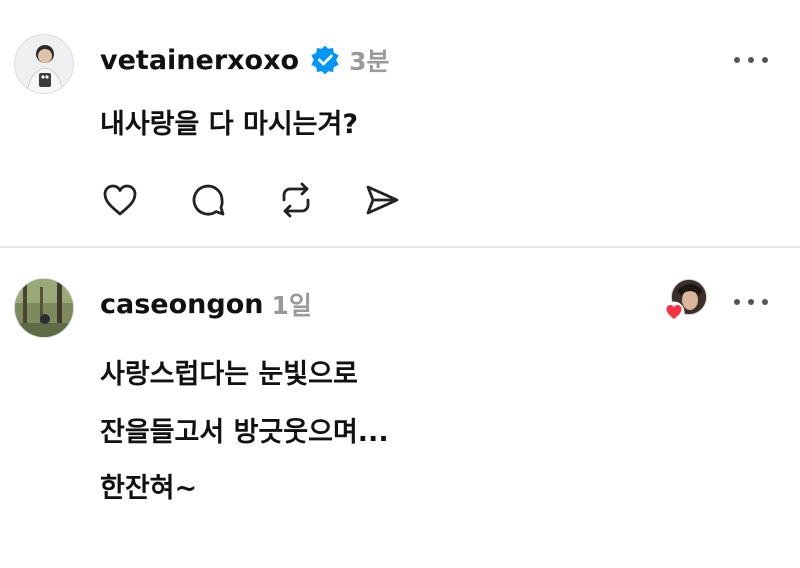 The width and height of the screenshot is (800, 568). Describe the element at coordinates (199, 60) in the screenshot. I see `username: vetainerxoxo` at that location.